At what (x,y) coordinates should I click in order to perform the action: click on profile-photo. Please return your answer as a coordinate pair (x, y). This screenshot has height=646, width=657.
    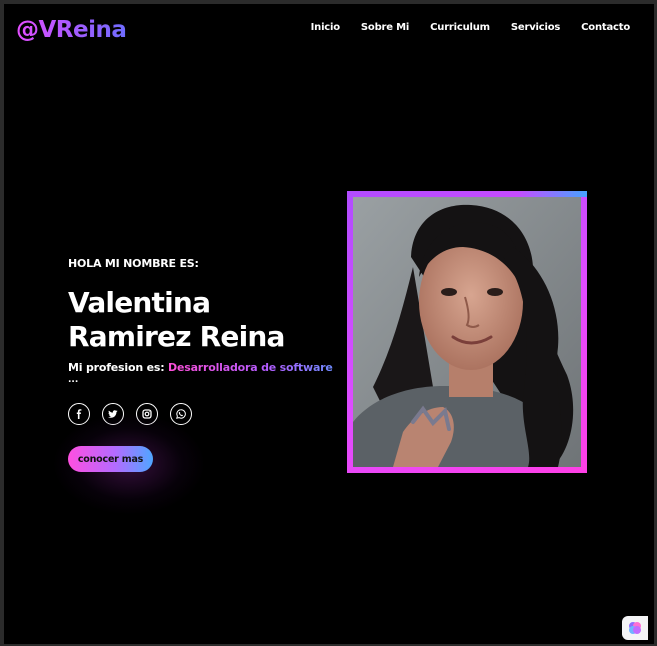
    Looking at the image, I should click on (467, 332).